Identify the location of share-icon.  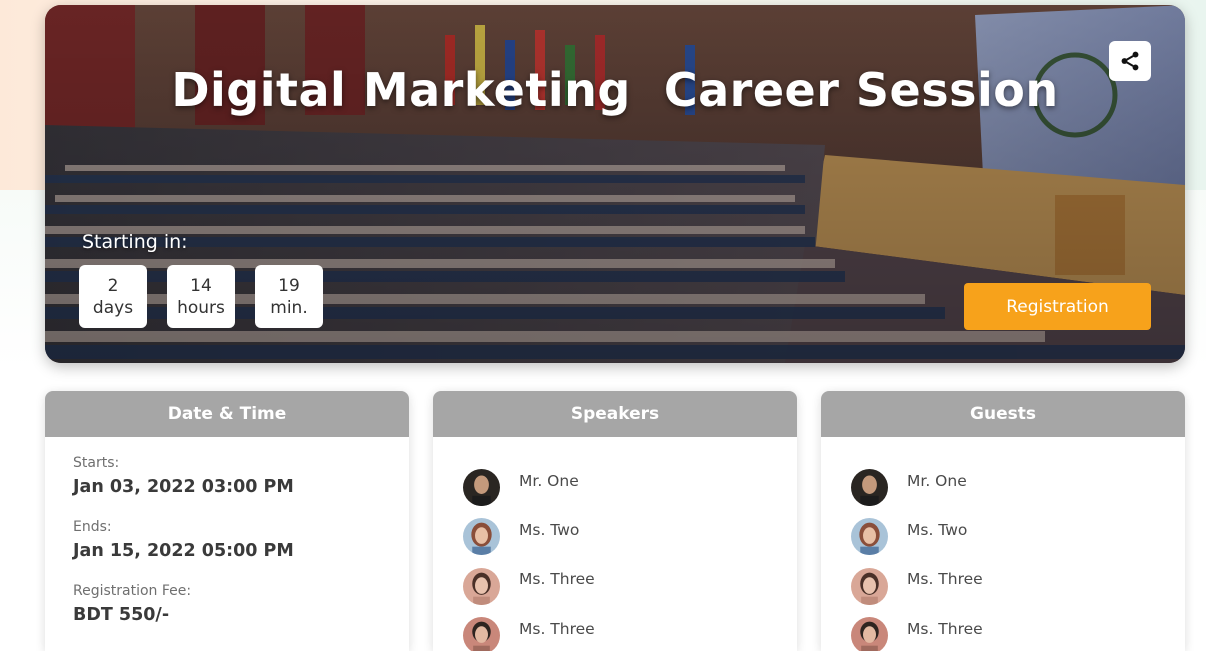
(1130, 61).